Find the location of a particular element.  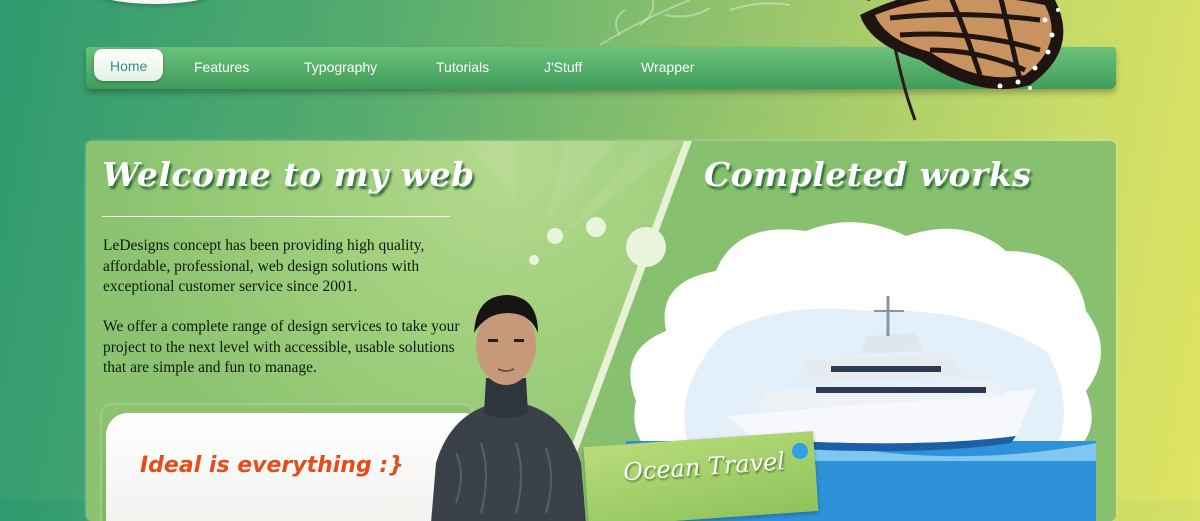

ideal-box: Ideal is everything :} is located at coordinates (289, 463).